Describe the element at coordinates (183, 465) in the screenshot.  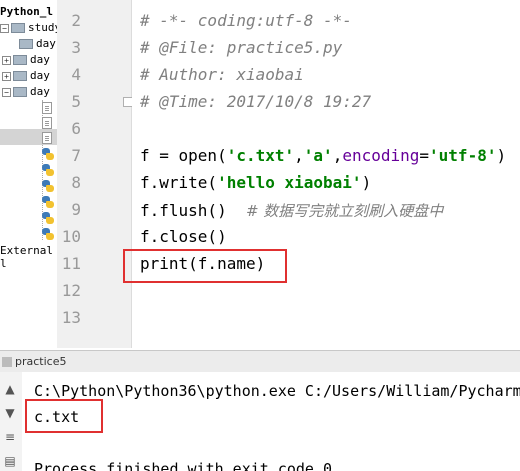
I see `console-line-exit: Process finished with exit code 0` at that location.